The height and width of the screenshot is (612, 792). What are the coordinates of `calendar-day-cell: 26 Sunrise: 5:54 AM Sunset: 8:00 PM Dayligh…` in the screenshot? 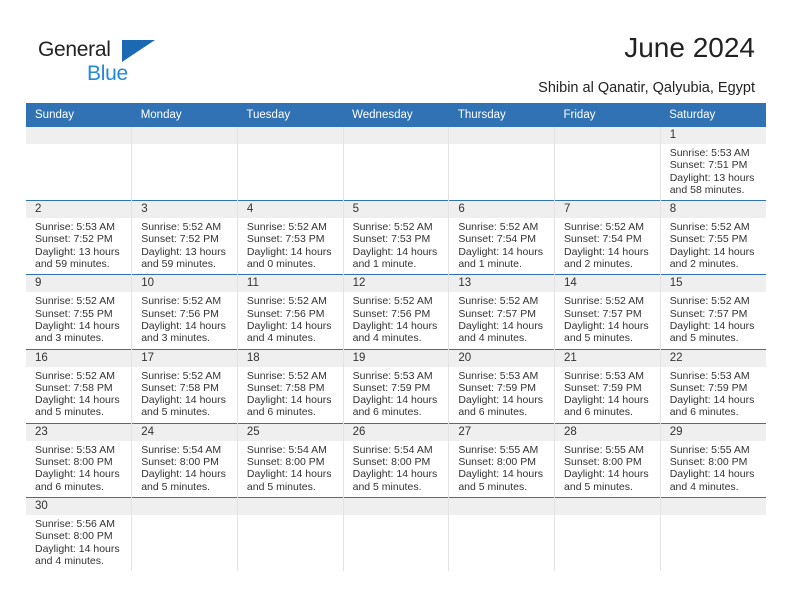 It's located at (395, 460).